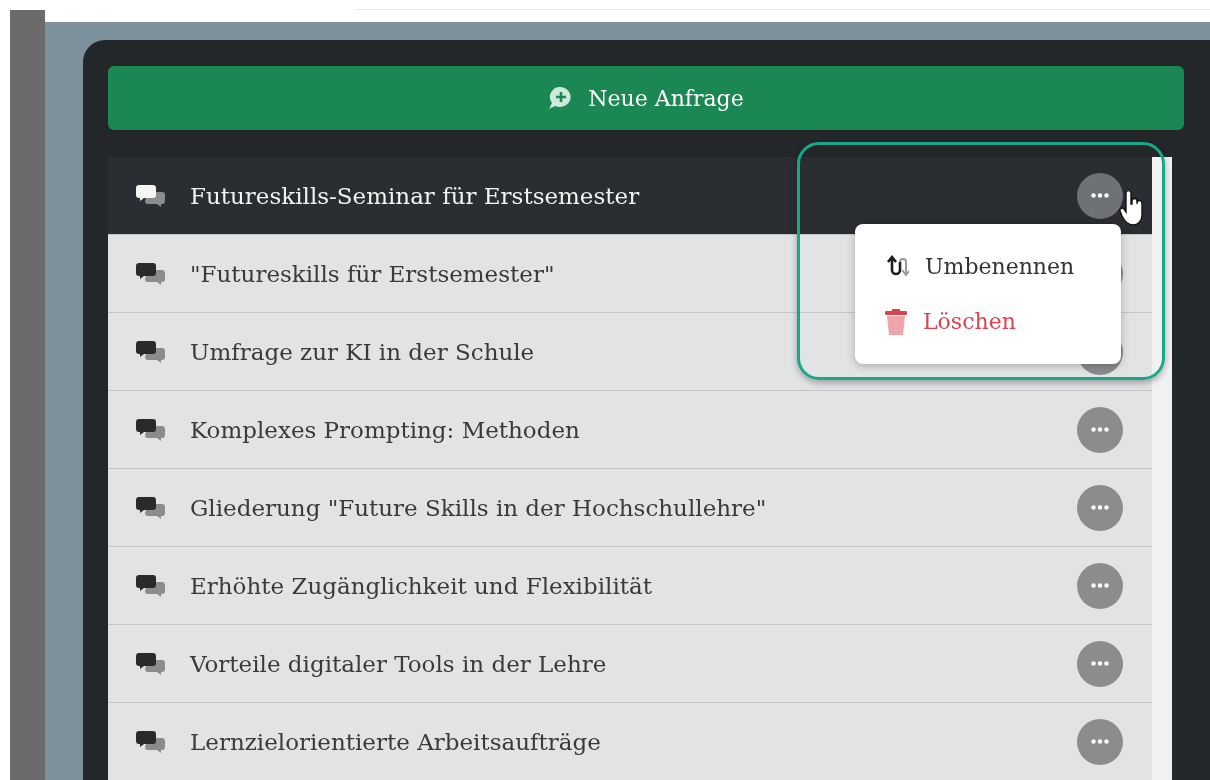 The width and height of the screenshot is (1210, 780). I want to click on trash-icon, so click(896, 321).